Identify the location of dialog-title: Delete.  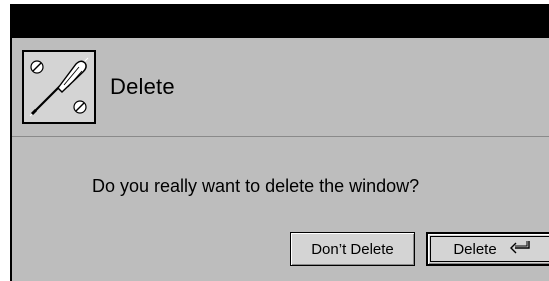
(142, 86).